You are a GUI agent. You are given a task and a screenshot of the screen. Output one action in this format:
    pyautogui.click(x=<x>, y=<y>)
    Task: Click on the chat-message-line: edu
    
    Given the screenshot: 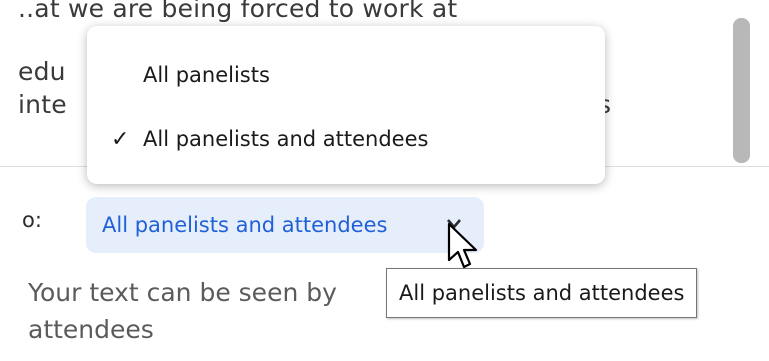 What is the action you would take?
    pyautogui.click(x=42, y=71)
    